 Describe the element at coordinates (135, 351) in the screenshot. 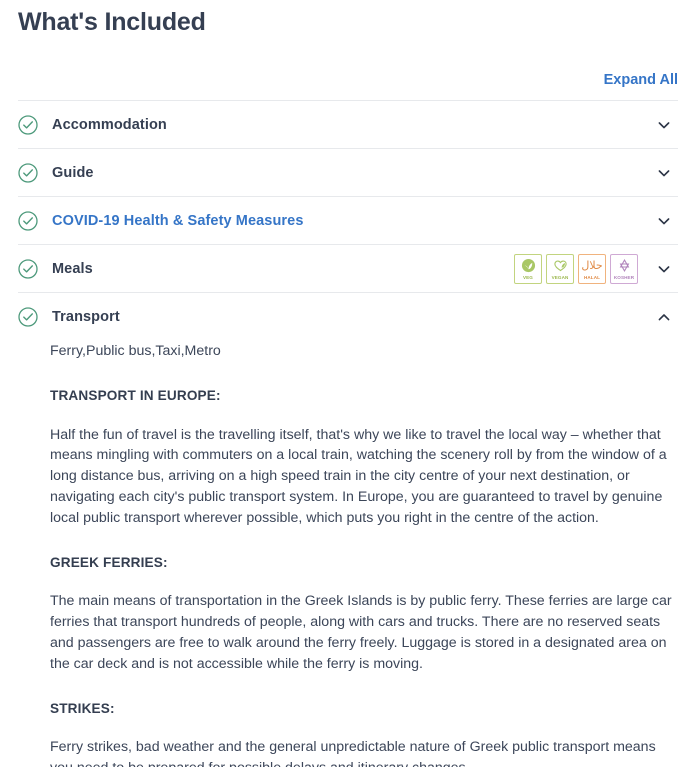

I see `transport-summary: Ferry,Public bus,Taxi,Metro` at that location.